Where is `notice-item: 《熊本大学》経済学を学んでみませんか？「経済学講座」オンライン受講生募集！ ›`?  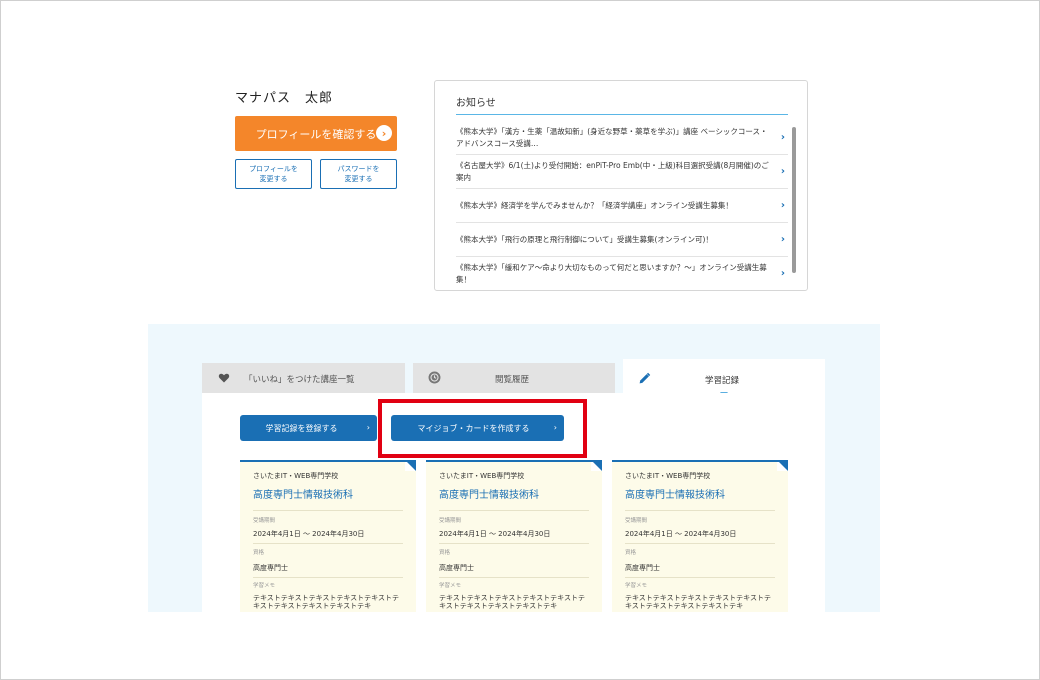 notice-item: 《熊本大学》経済学を学んでみませんか？「経済学講座」オンライン受講生募集！ › is located at coordinates (622, 206).